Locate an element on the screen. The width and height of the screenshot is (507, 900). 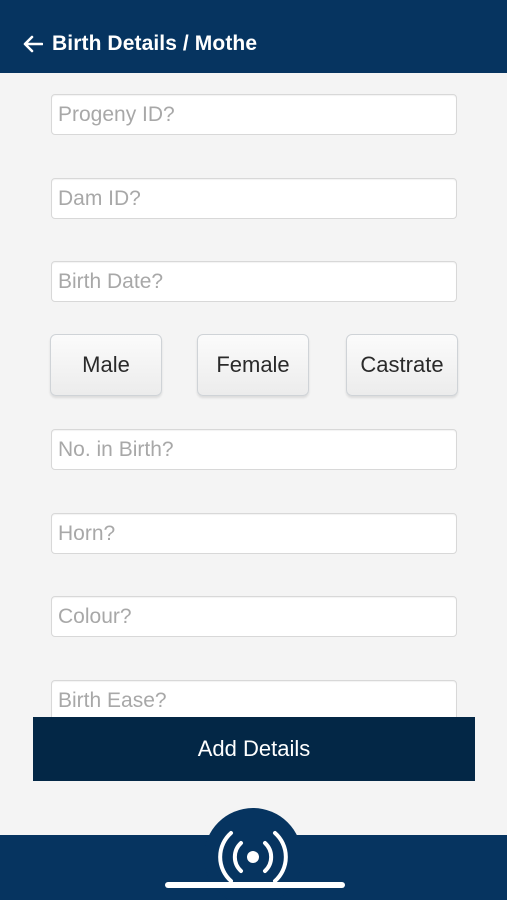
birth-ease-field is located at coordinates (254, 700).